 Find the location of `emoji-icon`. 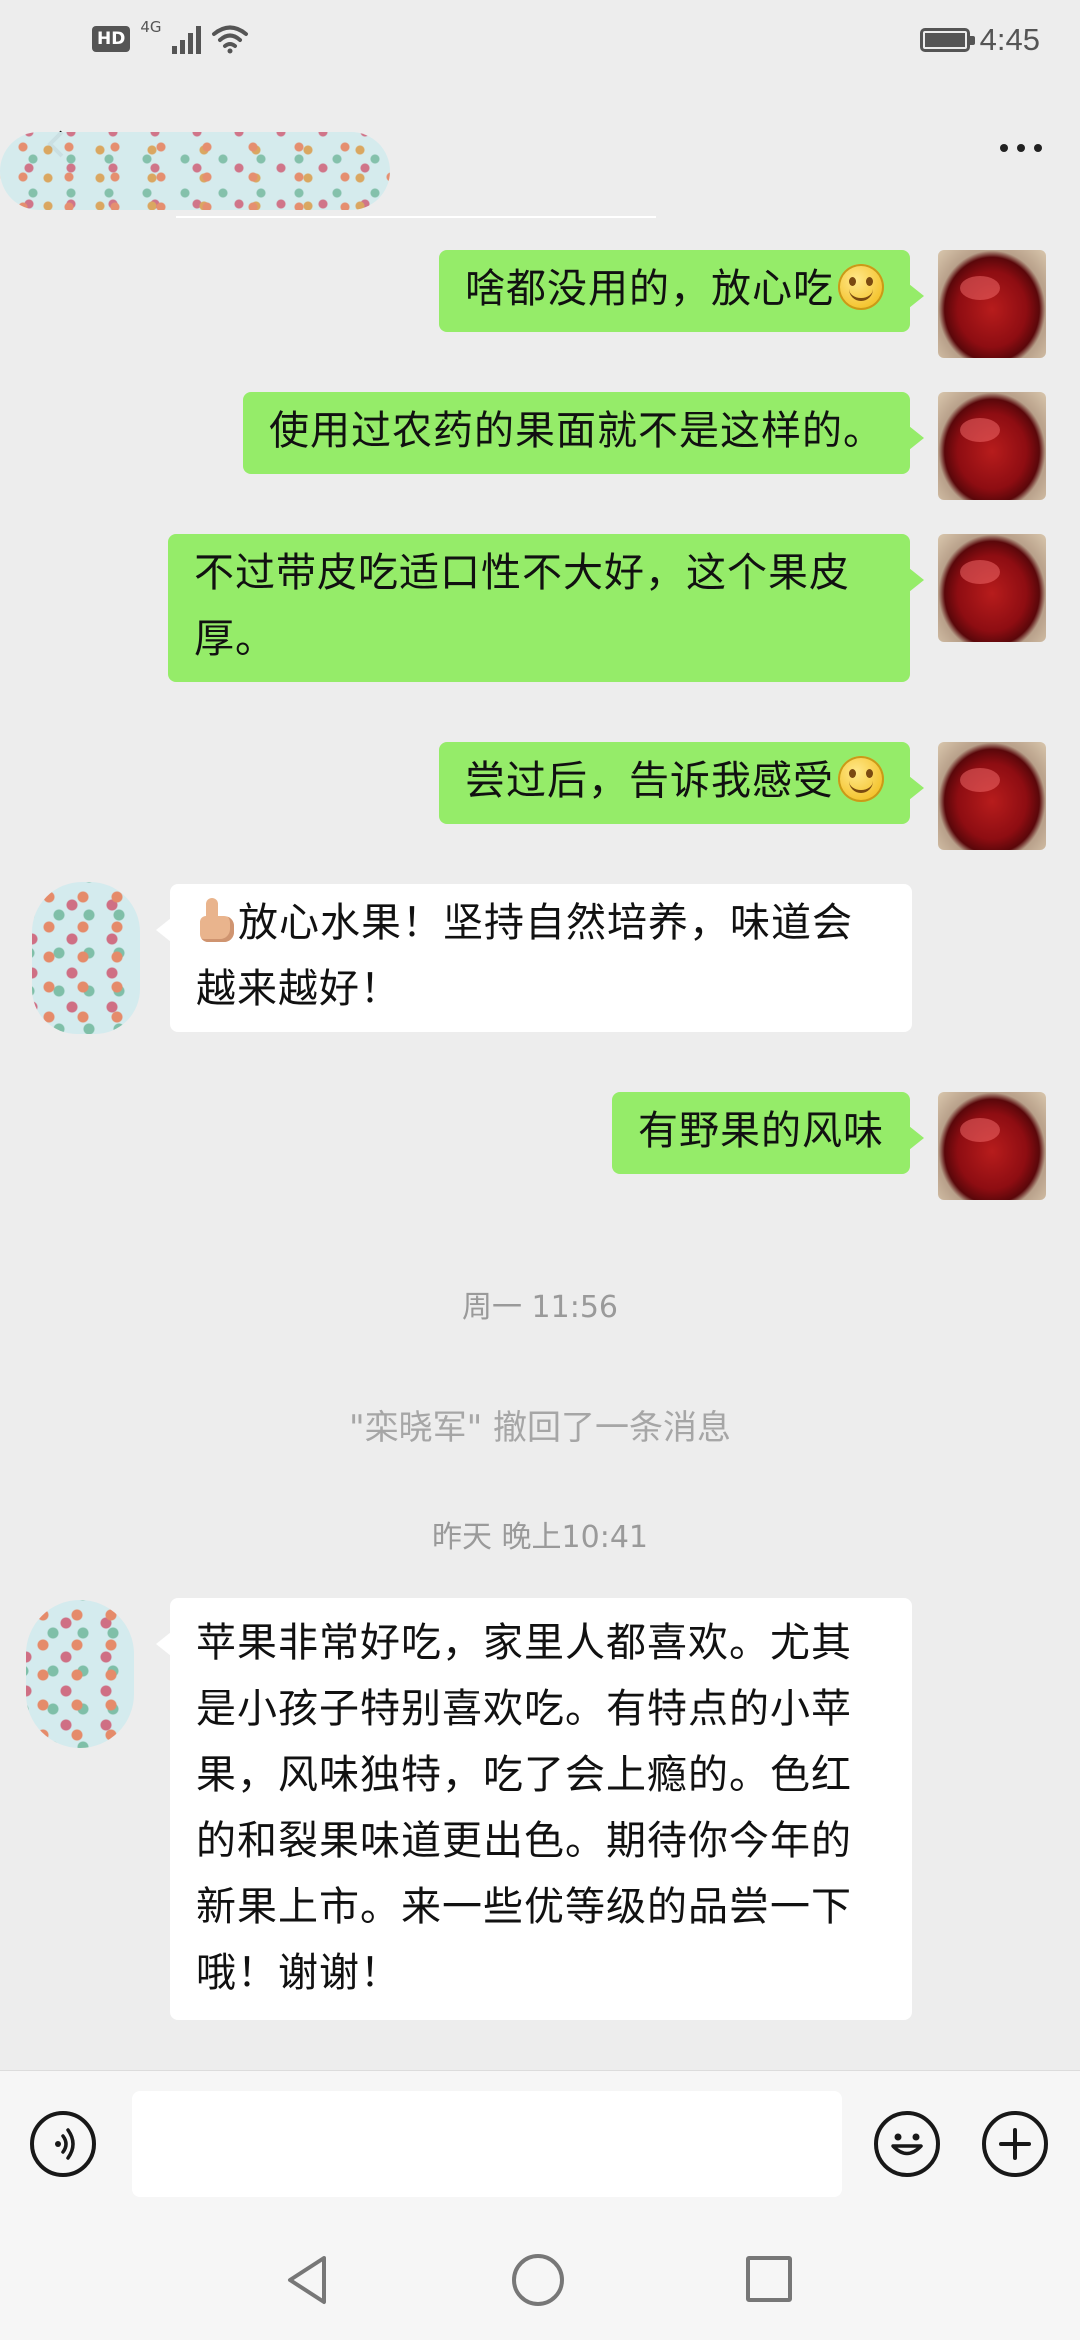

emoji-icon is located at coordinates (907, 2144).